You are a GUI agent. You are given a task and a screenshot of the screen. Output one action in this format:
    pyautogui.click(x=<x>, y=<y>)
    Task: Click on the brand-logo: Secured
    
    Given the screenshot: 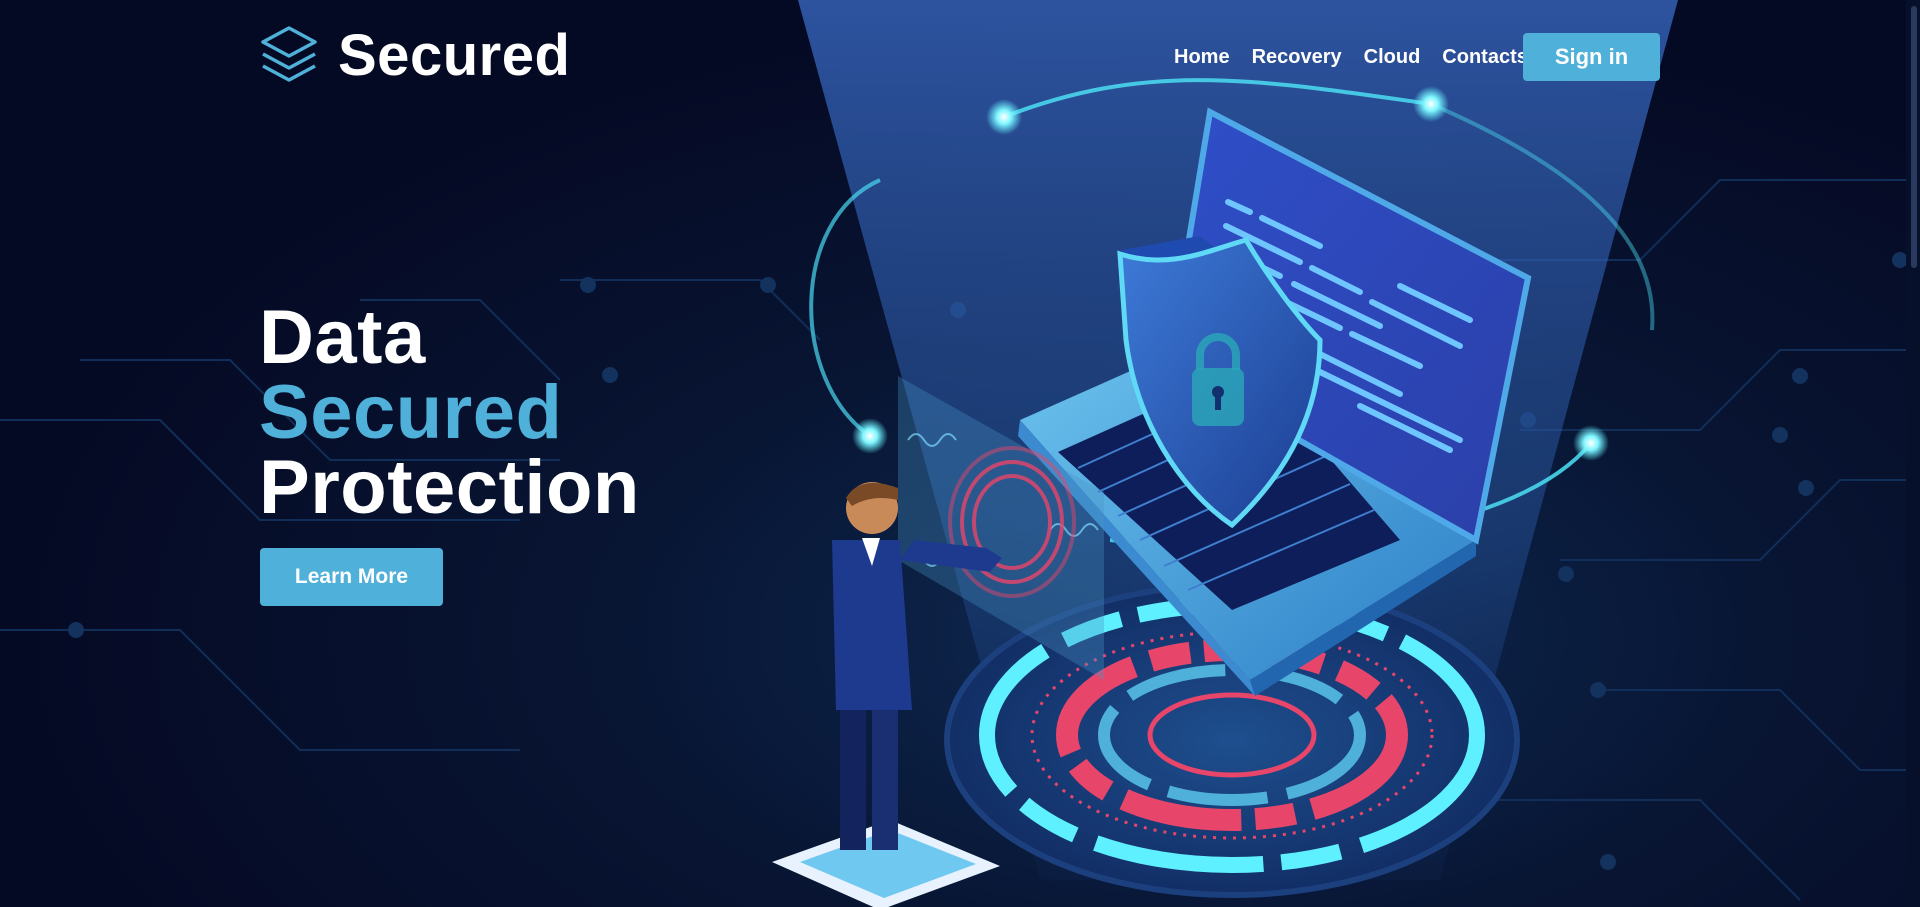 What is the action you would take?
    pyautogui.click(x=415, y=56)
    